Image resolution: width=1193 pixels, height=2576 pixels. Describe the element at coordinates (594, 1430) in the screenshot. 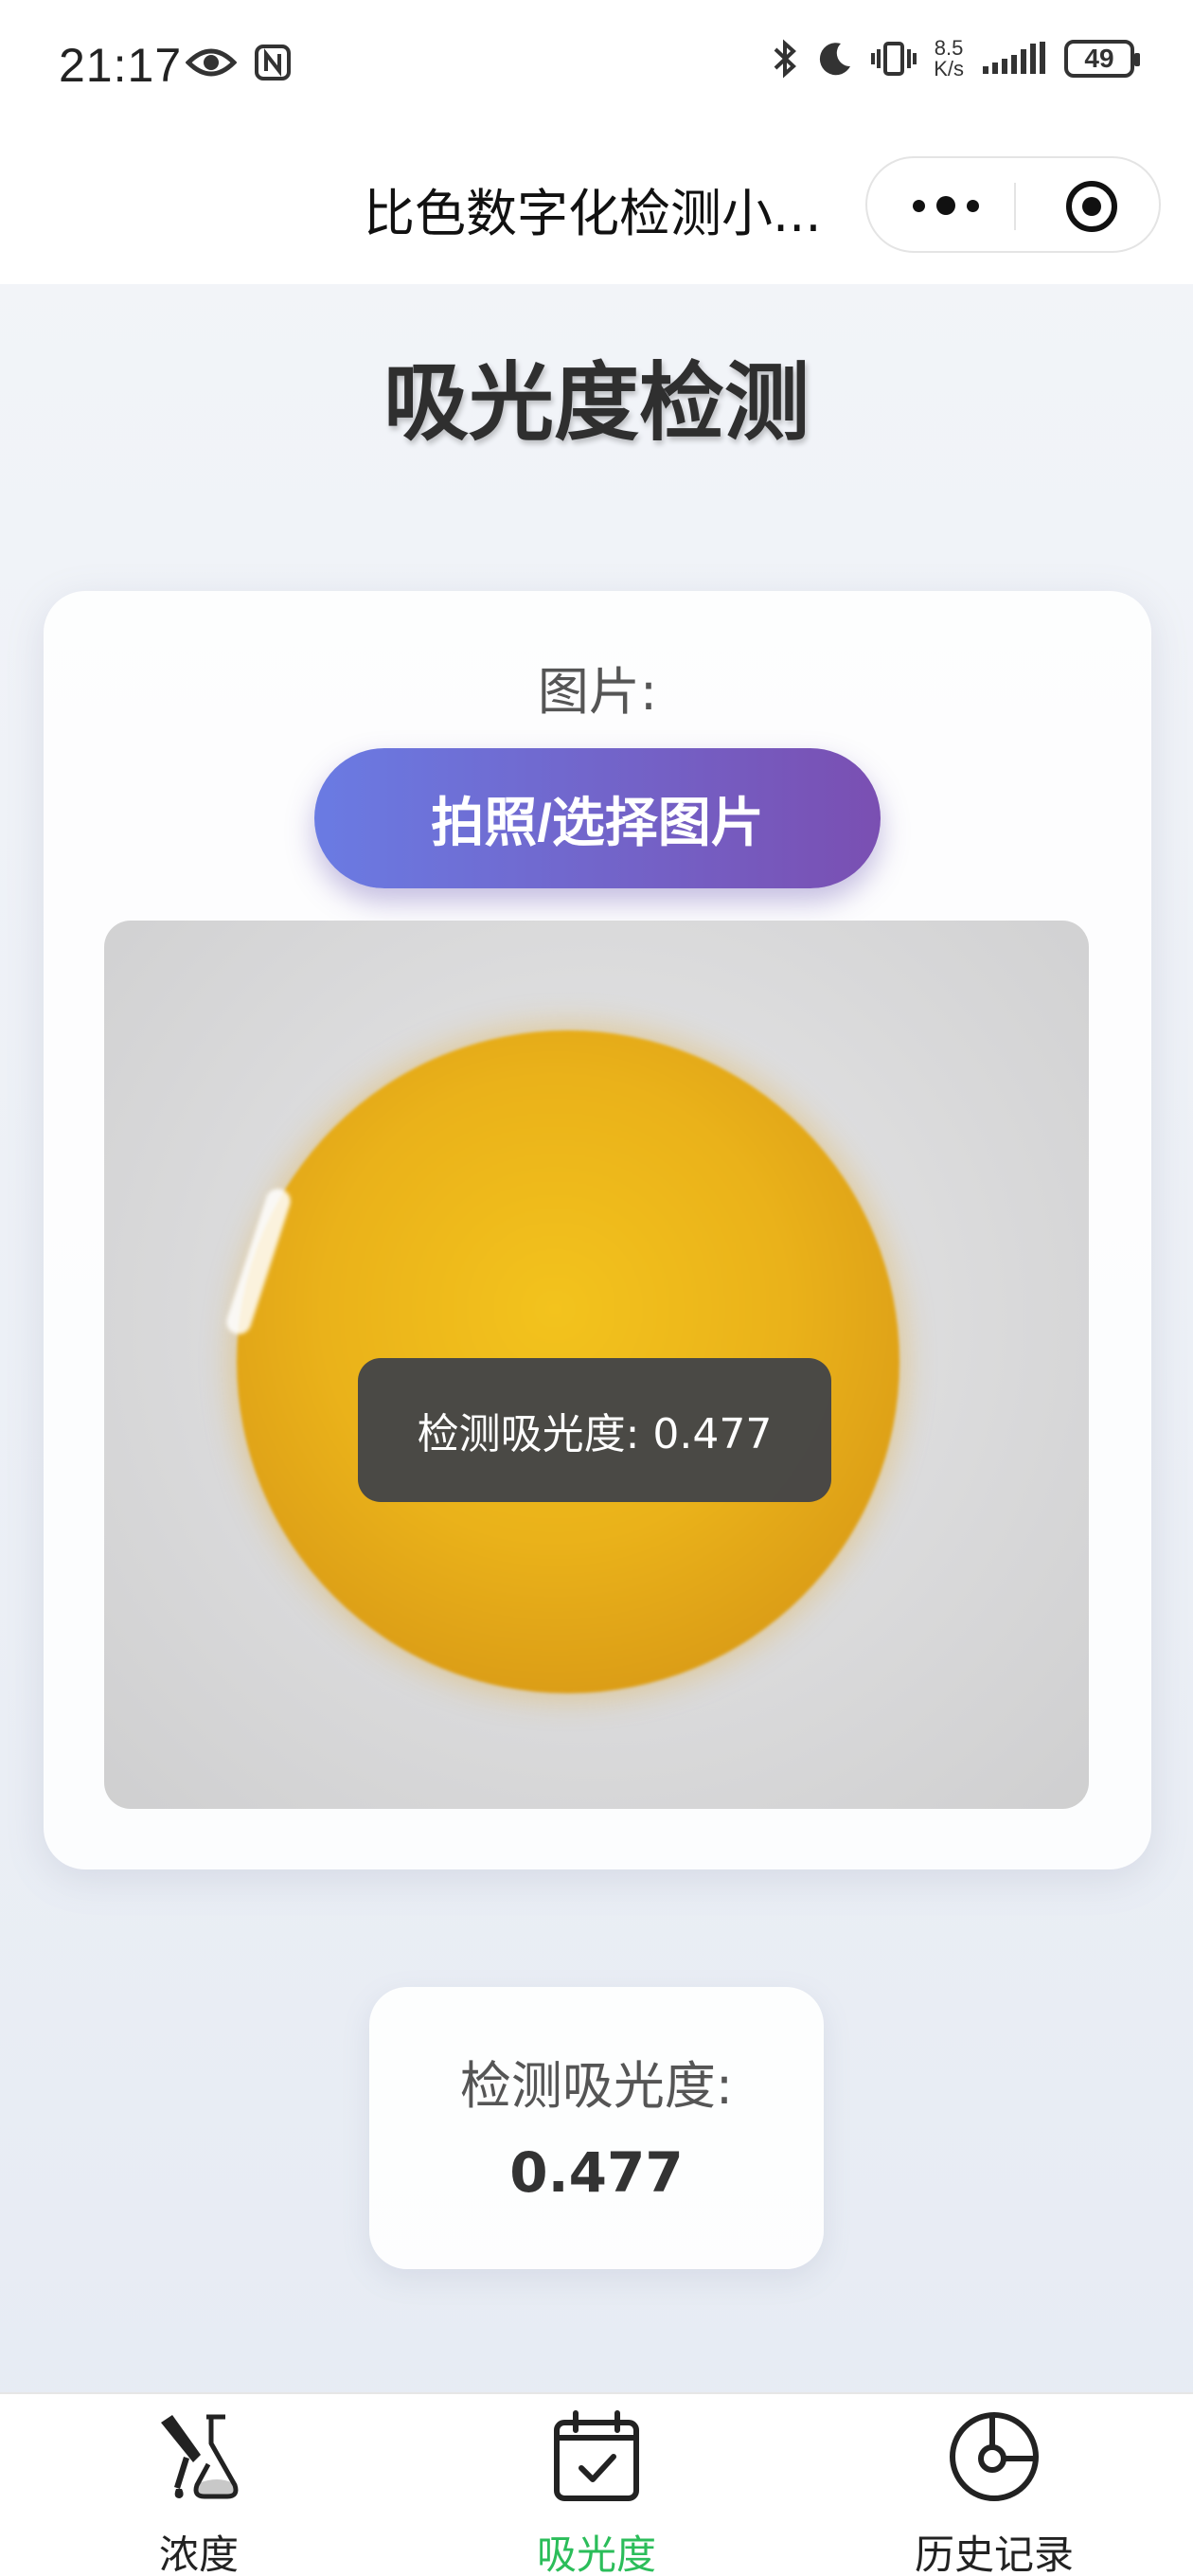

I see `result-toast: 检测吸光度: 0.477` at that location.